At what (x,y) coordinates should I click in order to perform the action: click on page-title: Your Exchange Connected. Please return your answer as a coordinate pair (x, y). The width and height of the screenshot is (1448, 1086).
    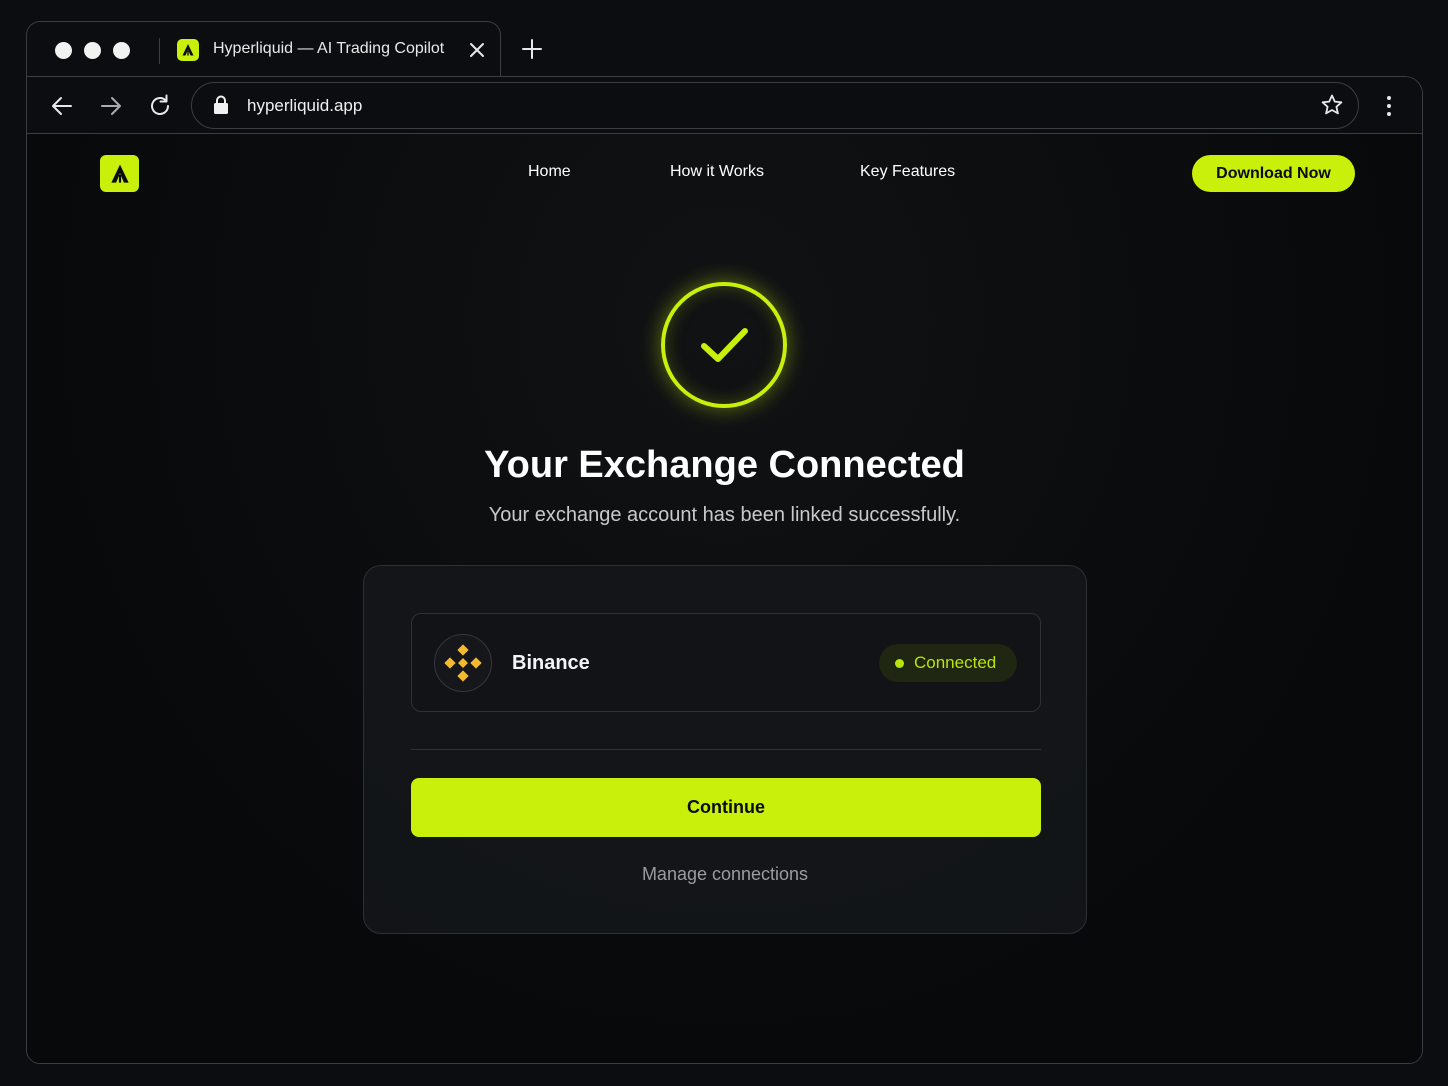
    Looking at the image, I should click on (724, 465).